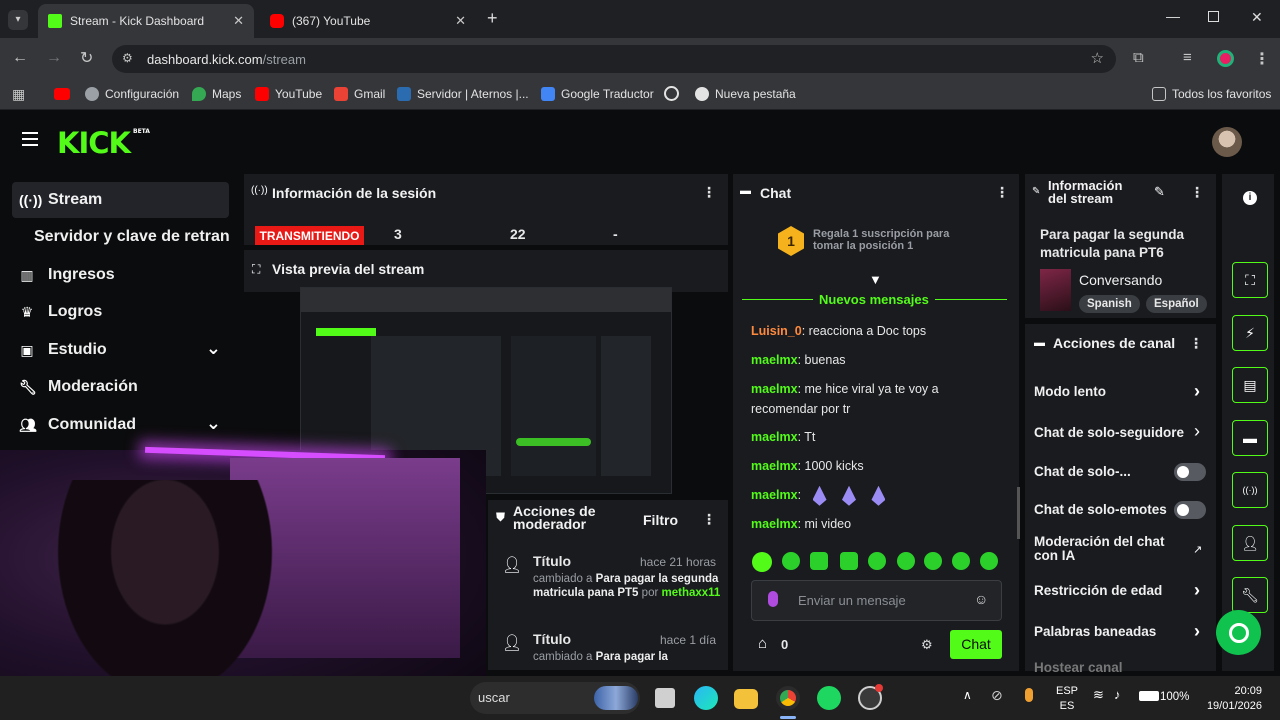 The image size is (1280, 720). Describe the element at coordinates (788, 698) in the screenshot. I see `chrome-icon` at that location.